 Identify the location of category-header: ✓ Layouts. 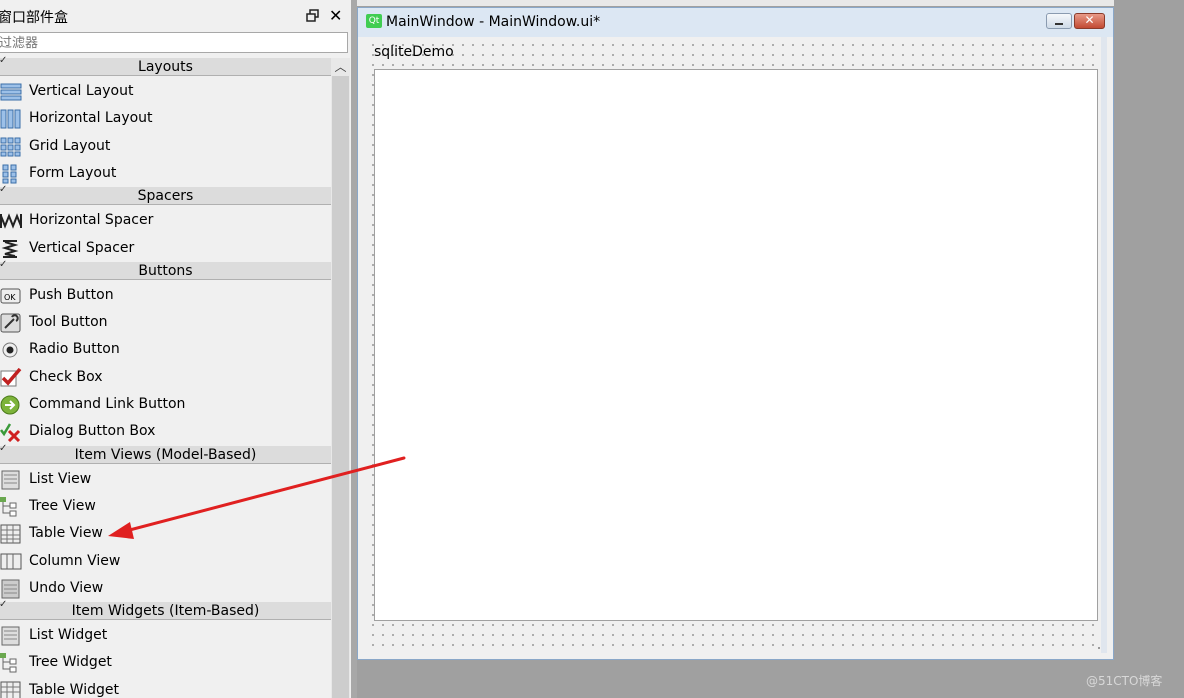
(165, 65).